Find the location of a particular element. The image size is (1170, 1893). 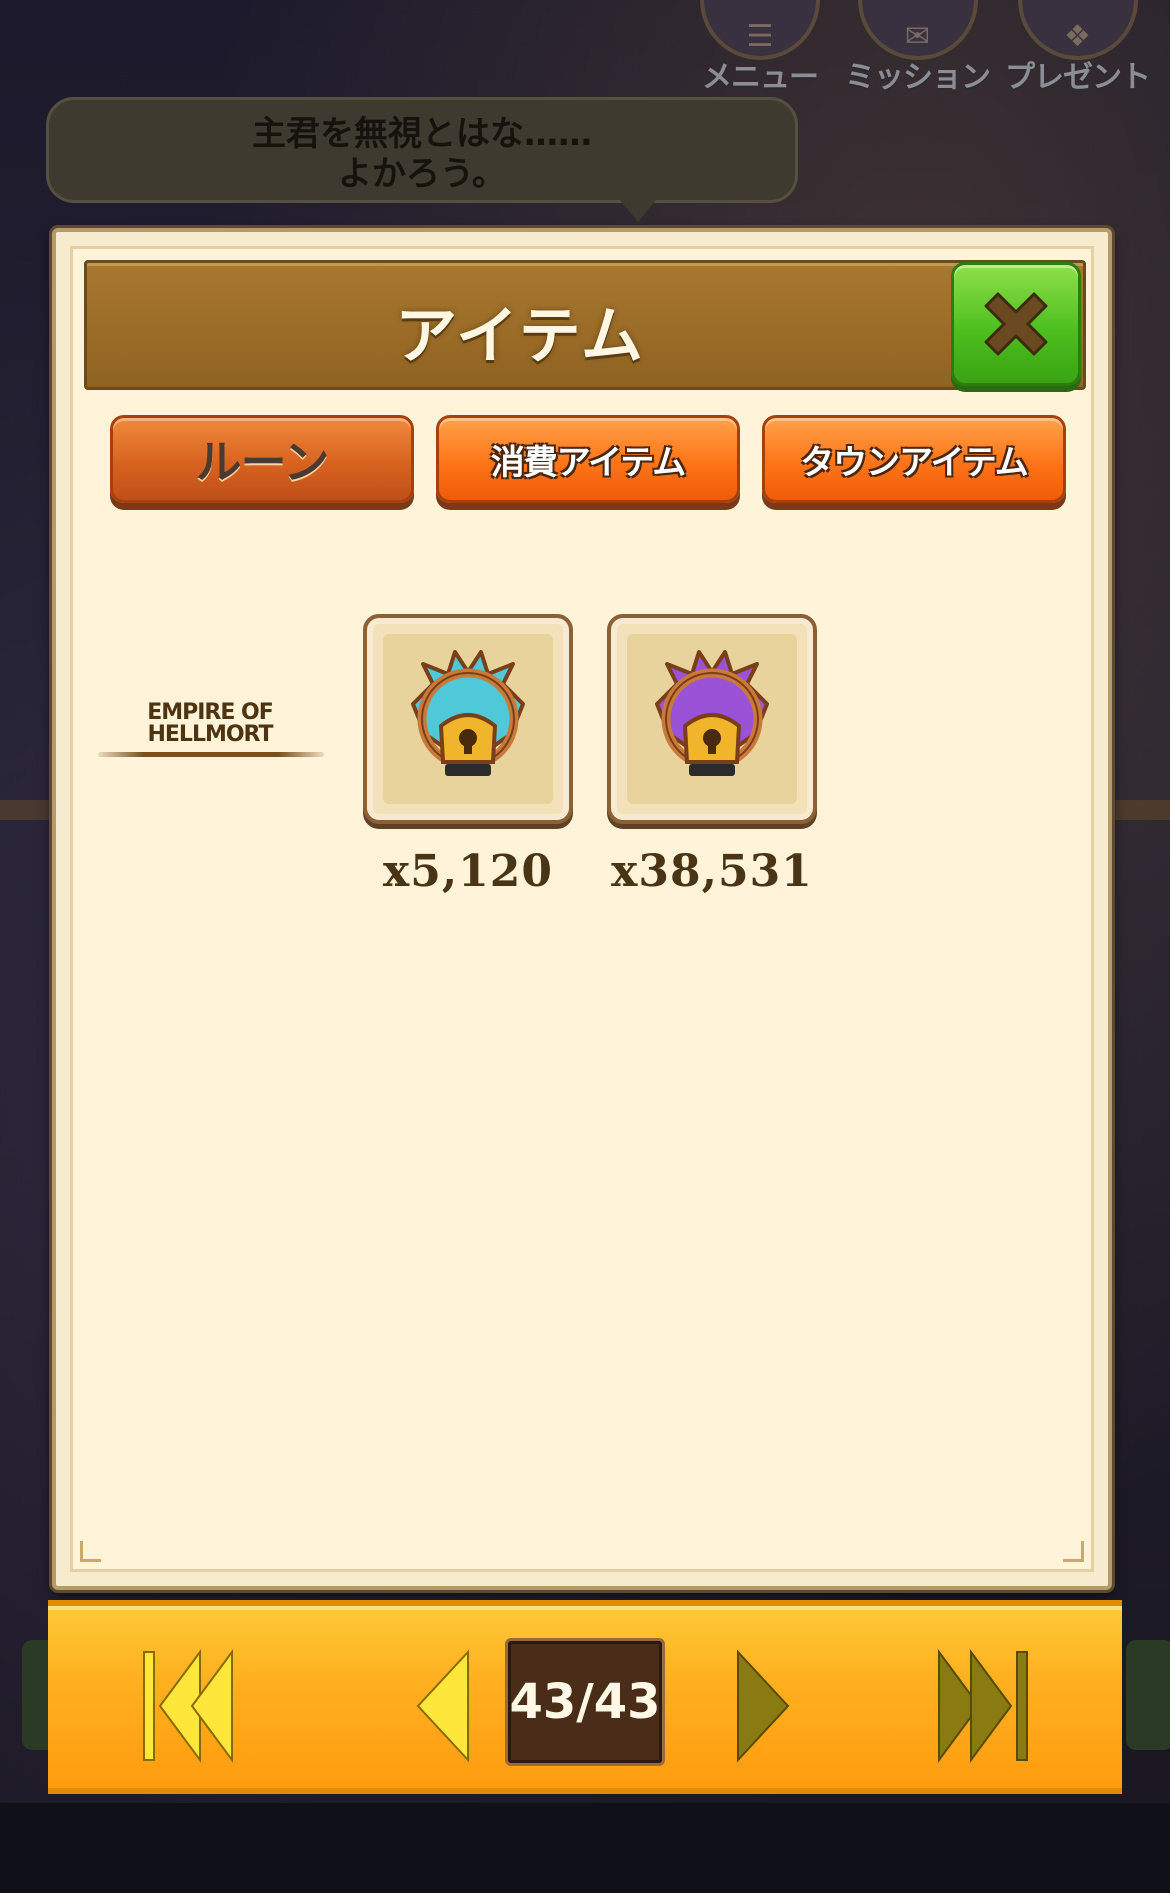

tab-town-items: タウンアイテム is located at coordinates (914, 459).